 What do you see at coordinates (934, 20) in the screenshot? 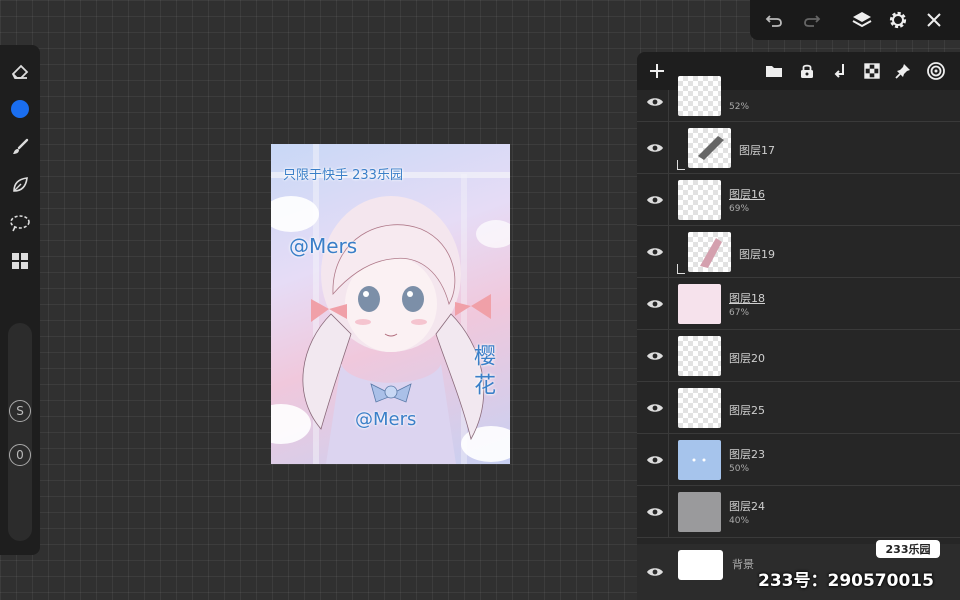
I see `close-icon` at bounding box center [934, 20].